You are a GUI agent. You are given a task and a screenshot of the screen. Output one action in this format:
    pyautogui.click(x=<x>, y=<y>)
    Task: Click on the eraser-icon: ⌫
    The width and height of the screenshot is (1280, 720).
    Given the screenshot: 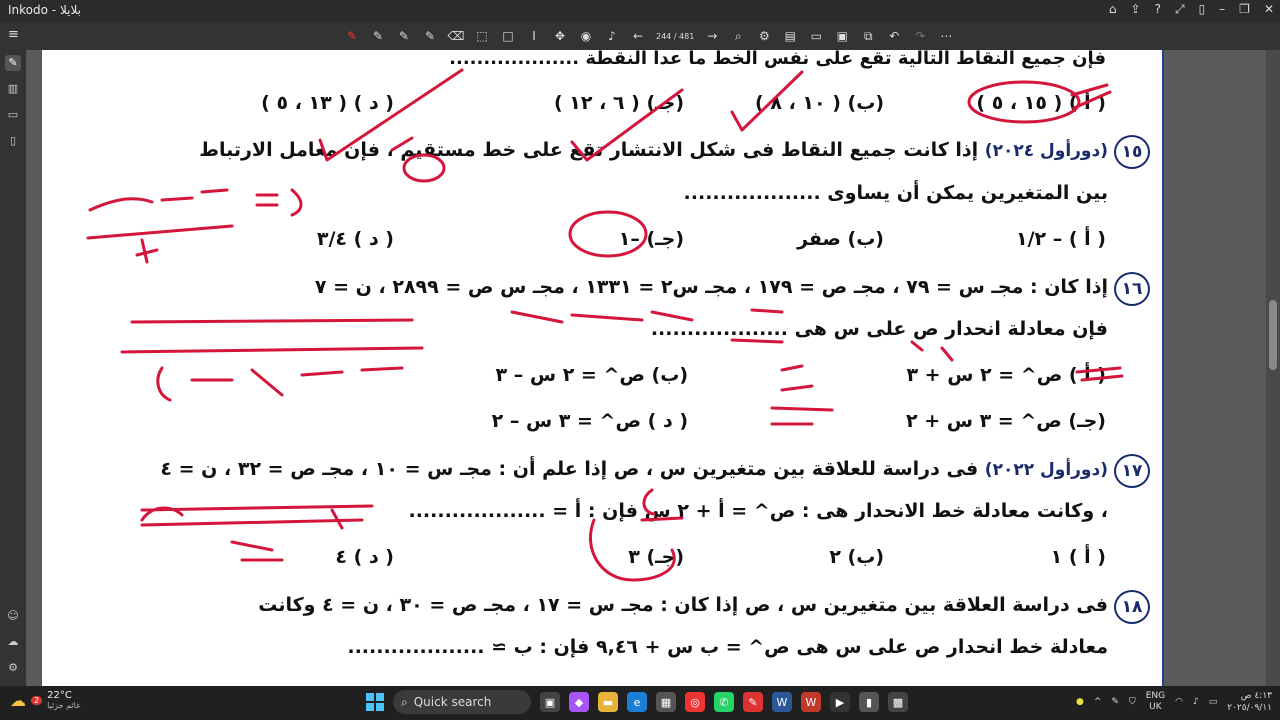 What is the action you would take?
    pyautogui.click(x=456, y=36)
    